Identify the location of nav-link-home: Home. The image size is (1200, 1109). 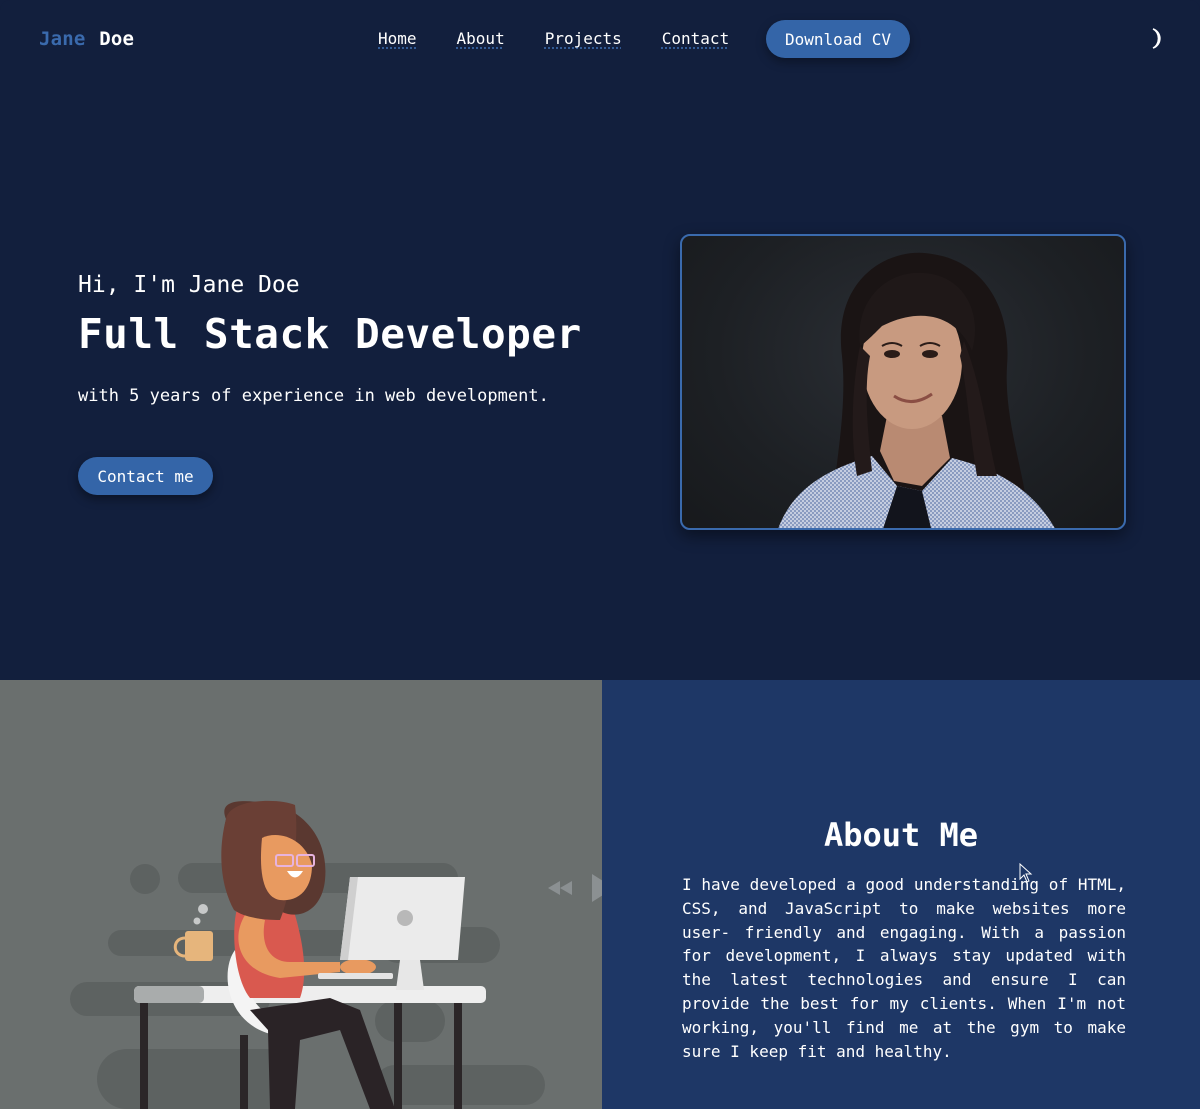
(397, 38).